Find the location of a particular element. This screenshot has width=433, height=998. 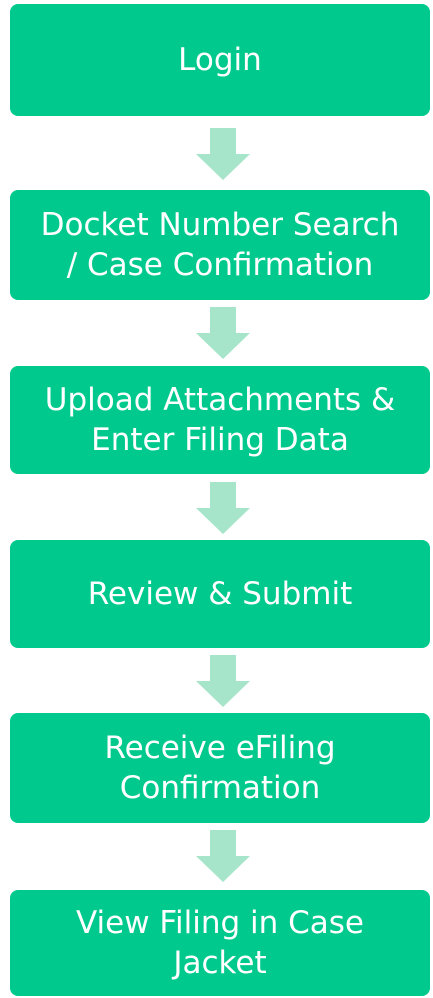

step-label: Upload Attachments & Enter Filing Data is located at coordinates (220, 420).